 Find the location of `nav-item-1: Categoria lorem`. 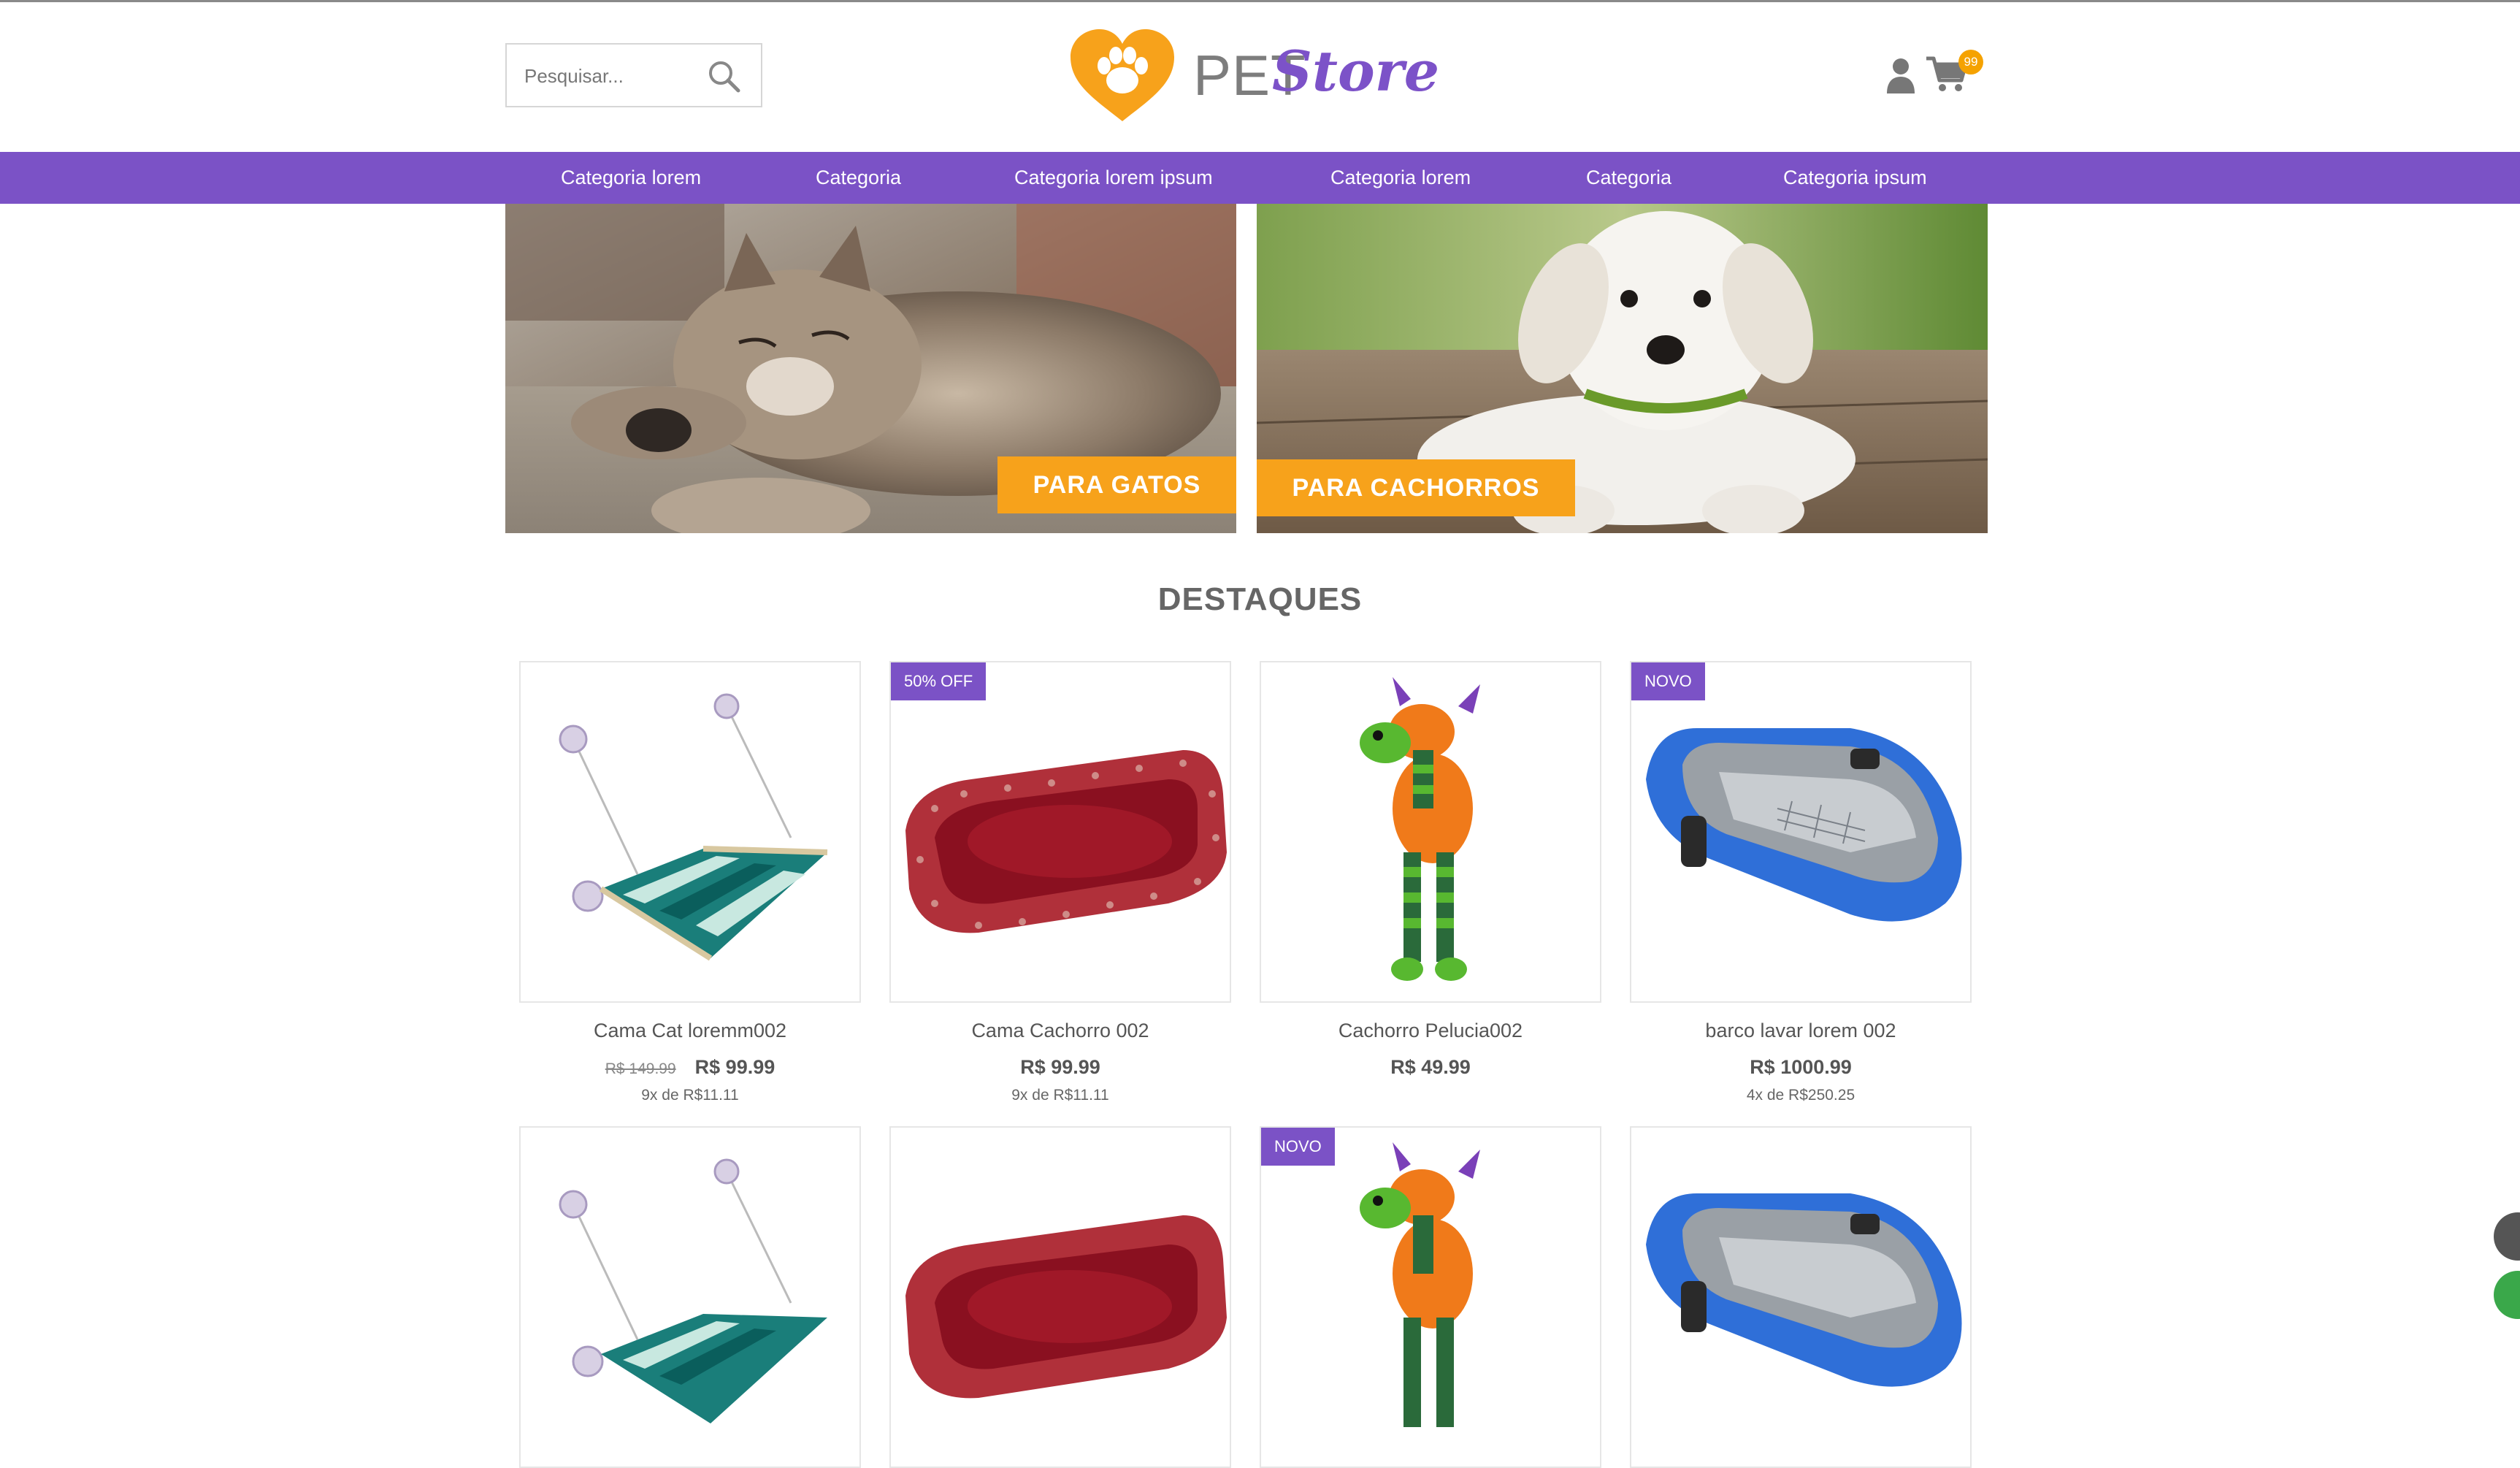

nav-item-1: Categoria lorem is located at coordinates (631, 178).